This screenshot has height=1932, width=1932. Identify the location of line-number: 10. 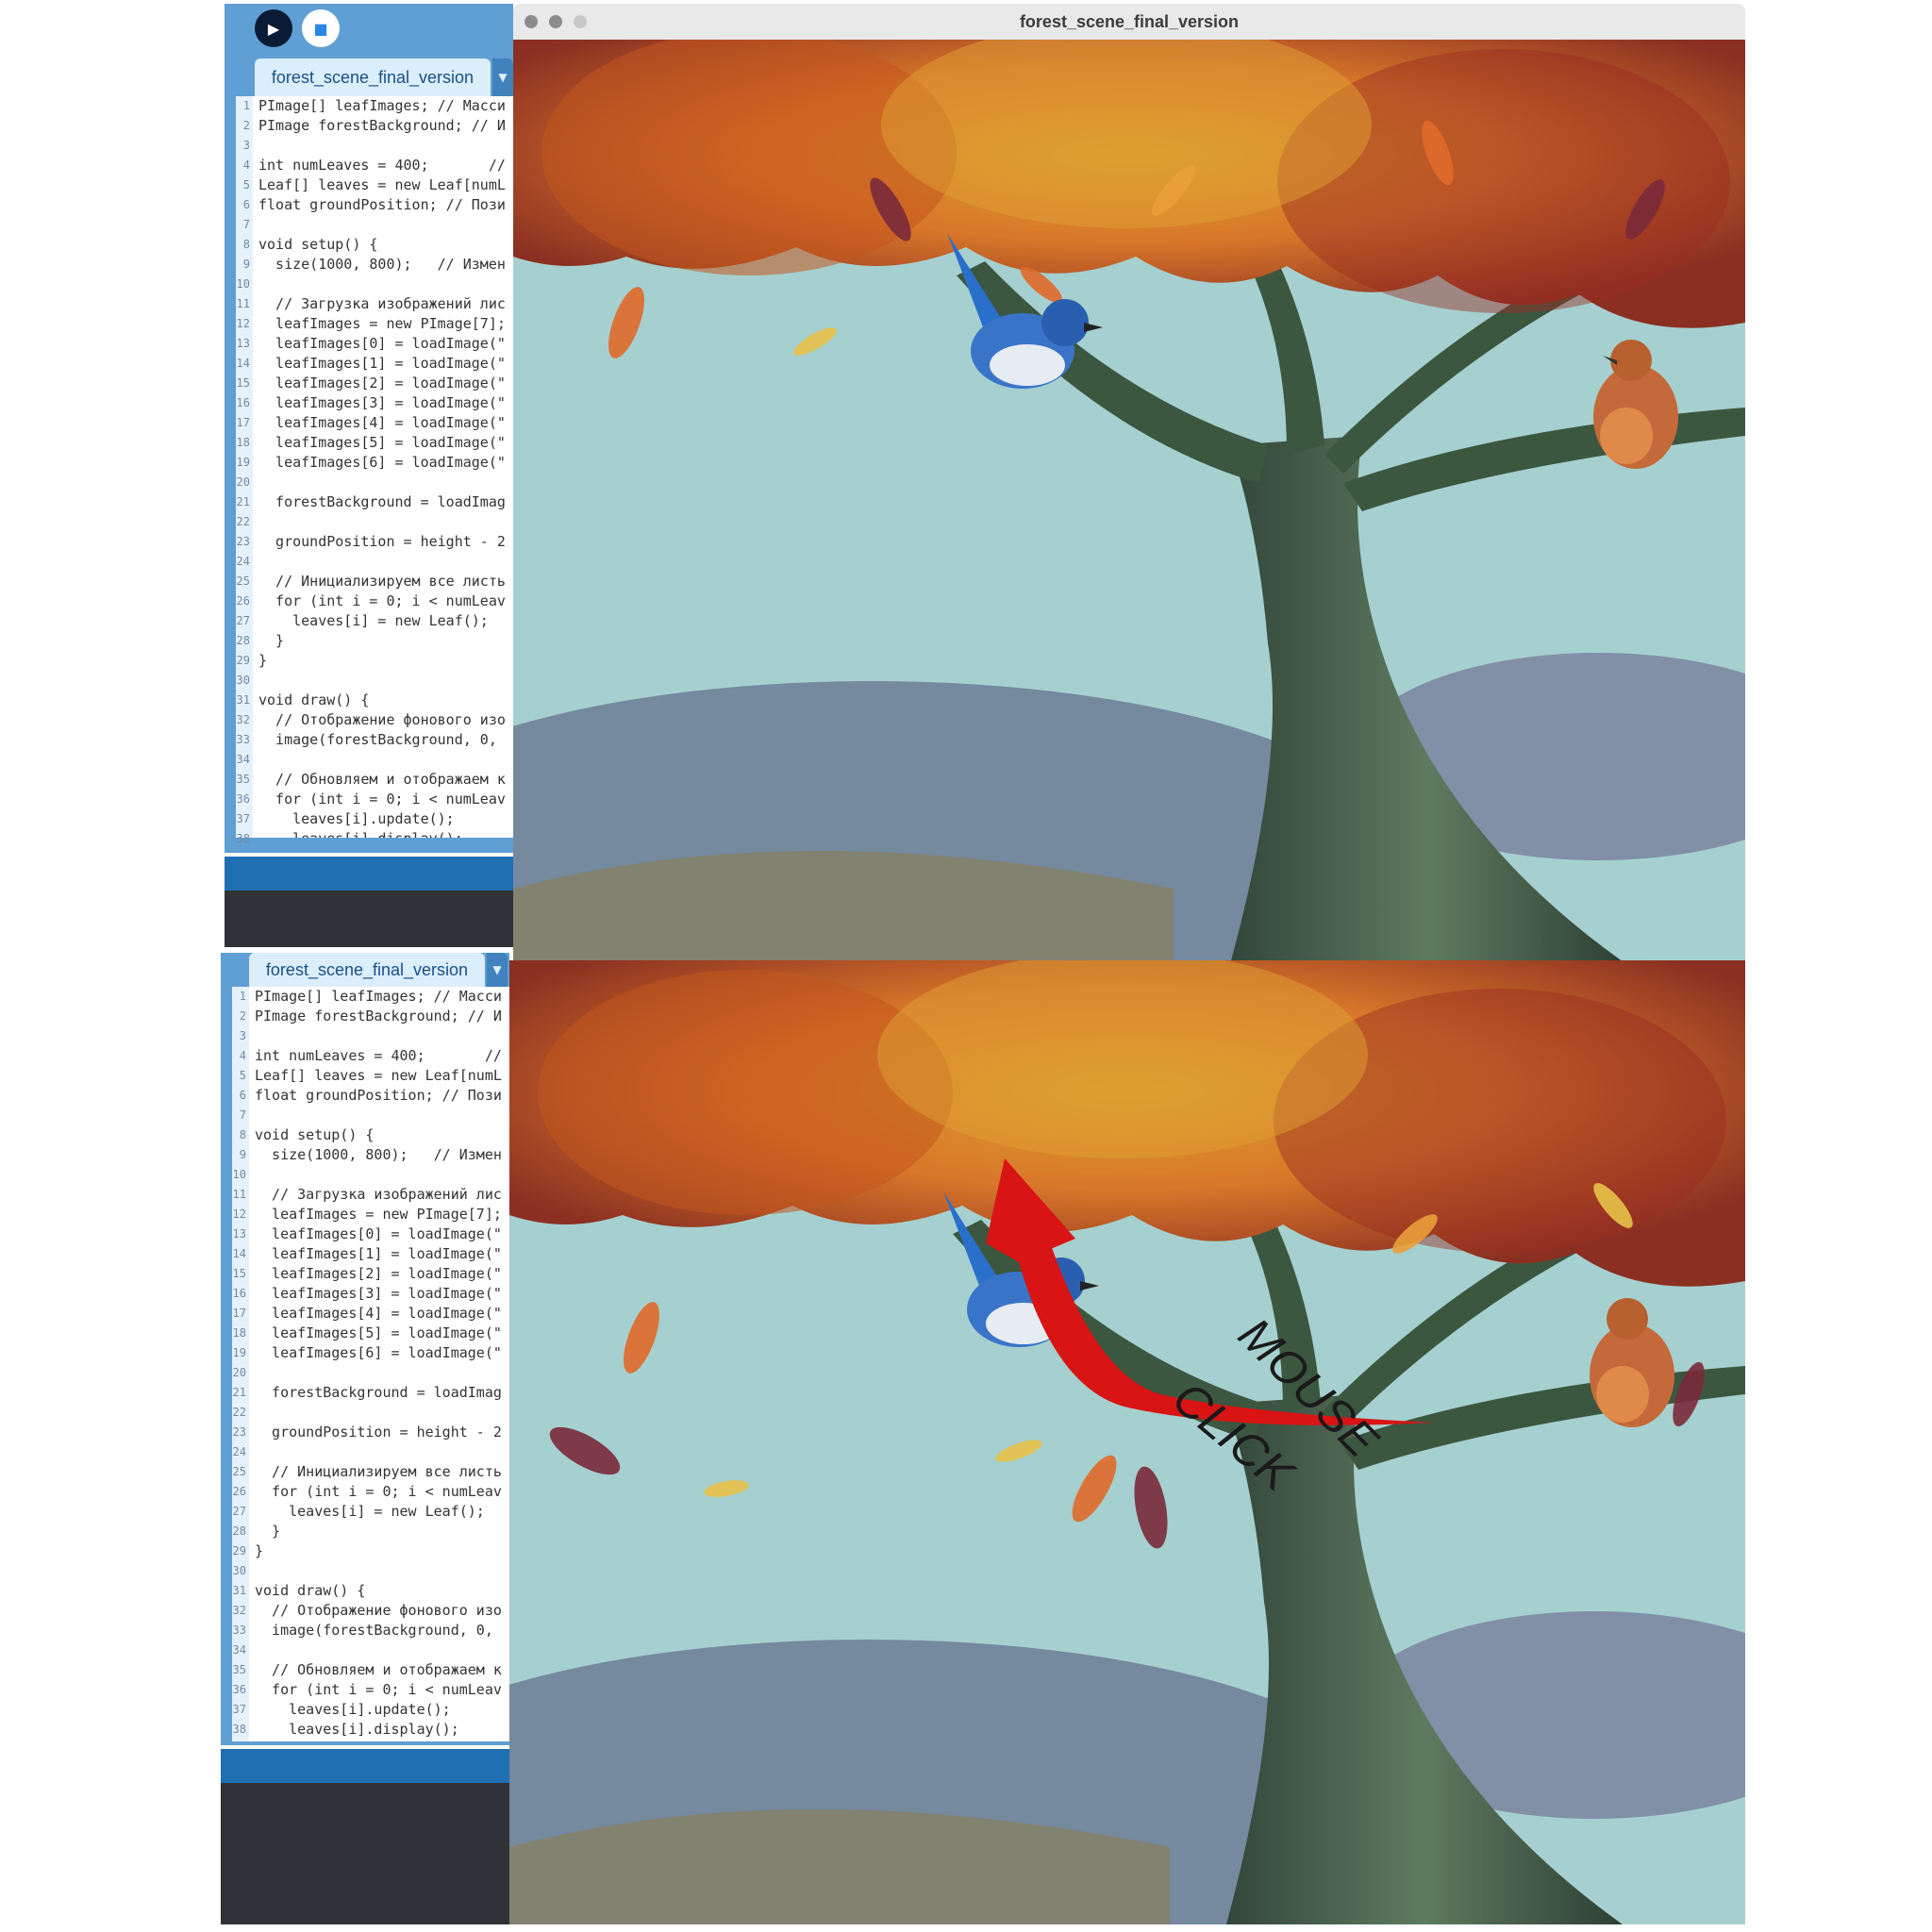
(239, 1174).